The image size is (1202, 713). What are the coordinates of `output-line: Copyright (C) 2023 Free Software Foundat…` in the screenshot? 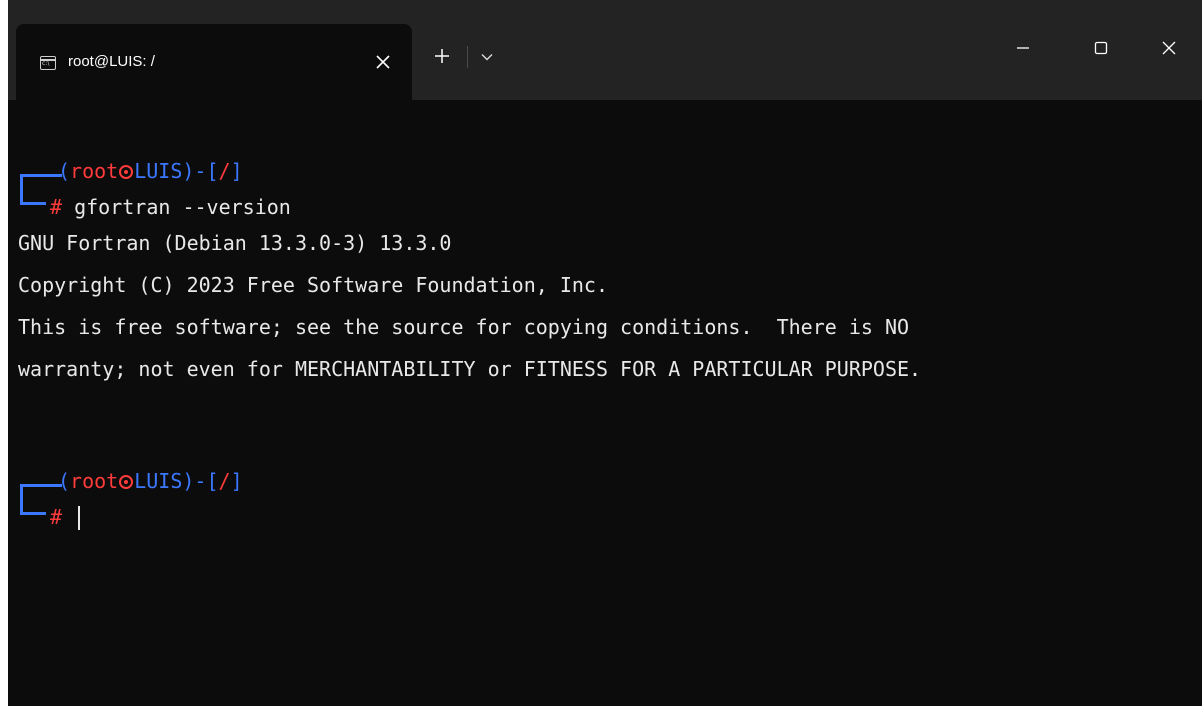 It's located at (313, 285).